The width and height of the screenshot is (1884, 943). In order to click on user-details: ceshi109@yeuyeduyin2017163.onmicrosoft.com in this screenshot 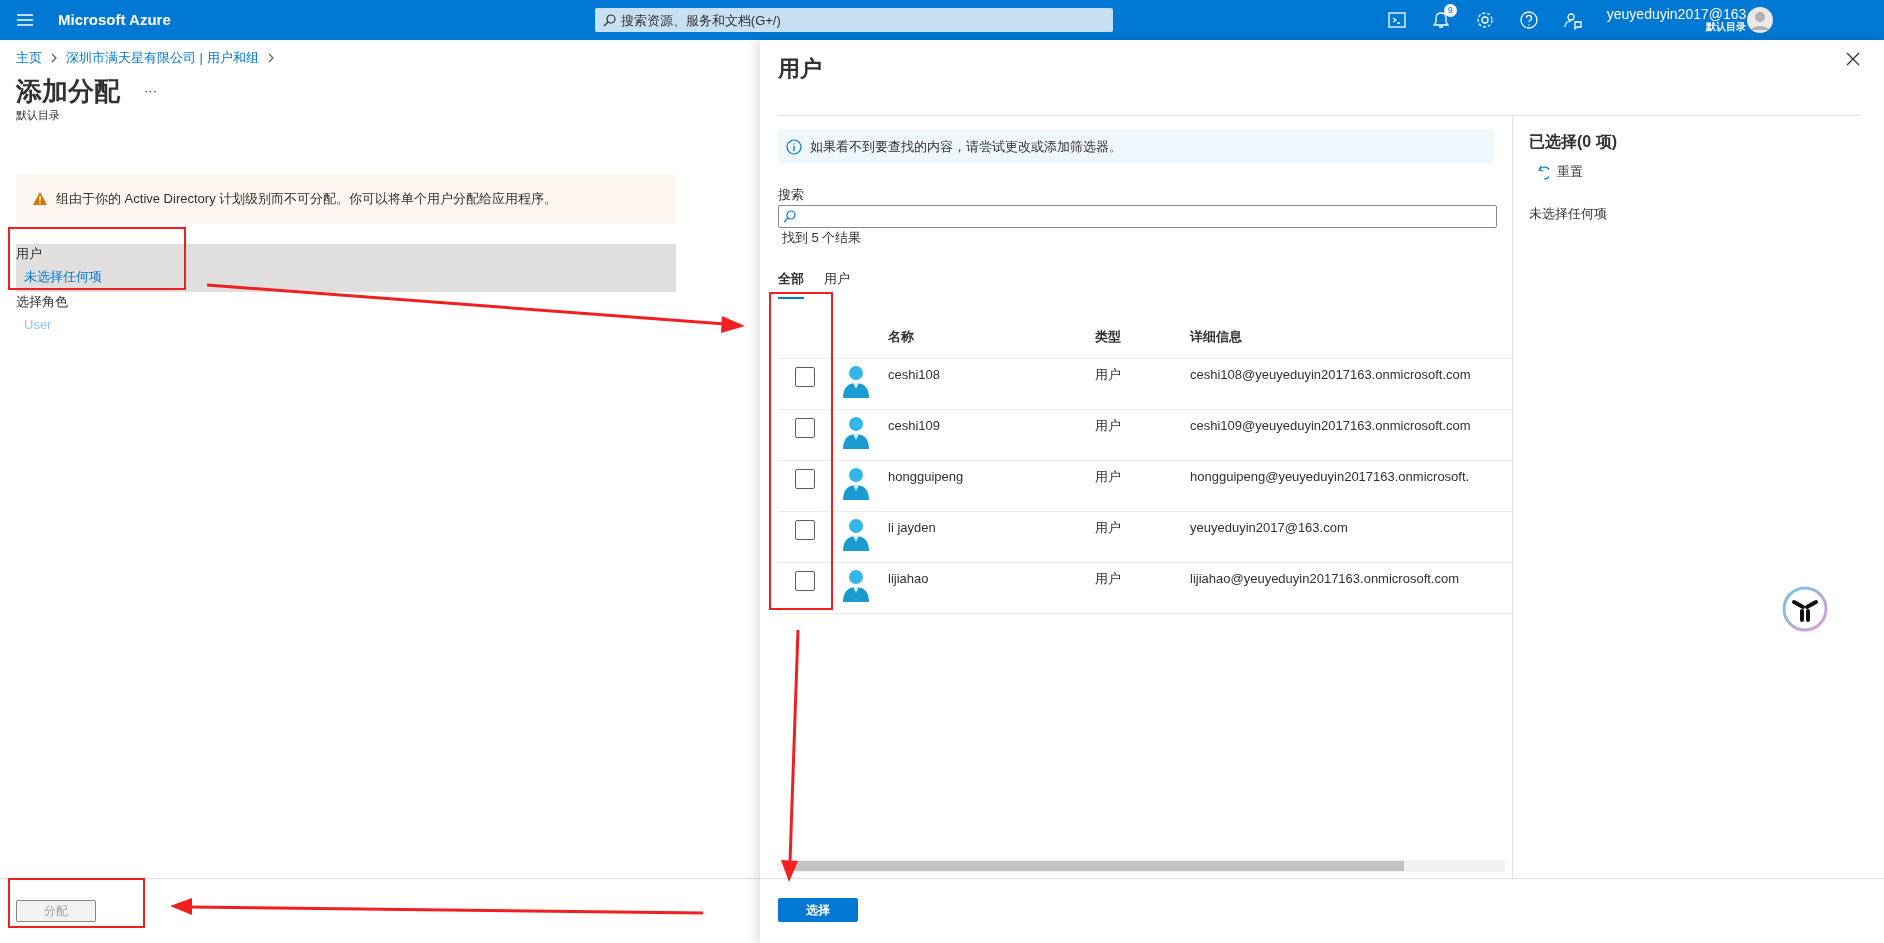, I will do `click(1331, 425)`.